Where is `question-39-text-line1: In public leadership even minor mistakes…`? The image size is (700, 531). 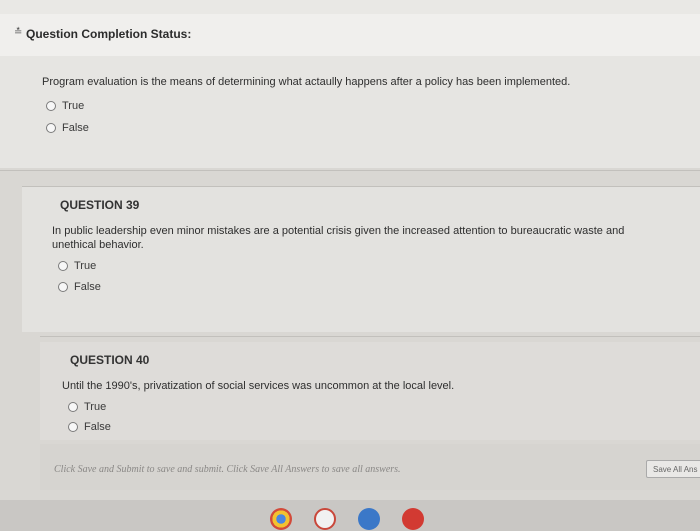
question-39-text-line1: In public leadership even minor mistakes… is located at coordinates (338, 231).